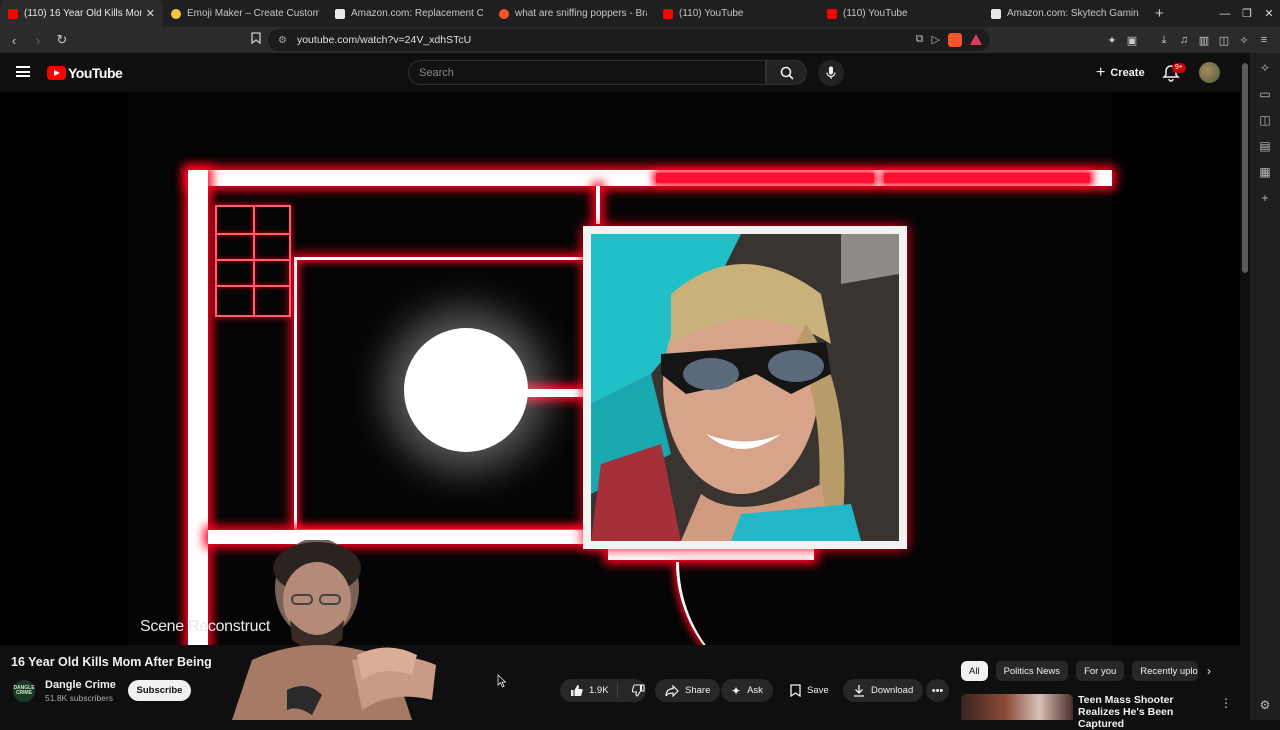 The width and height of the screenshot is (1280, 730). Describe the element at coordinates (1264, 120) in the screenshot. I see `wallet-sidebar-icon: ◫` at that location.